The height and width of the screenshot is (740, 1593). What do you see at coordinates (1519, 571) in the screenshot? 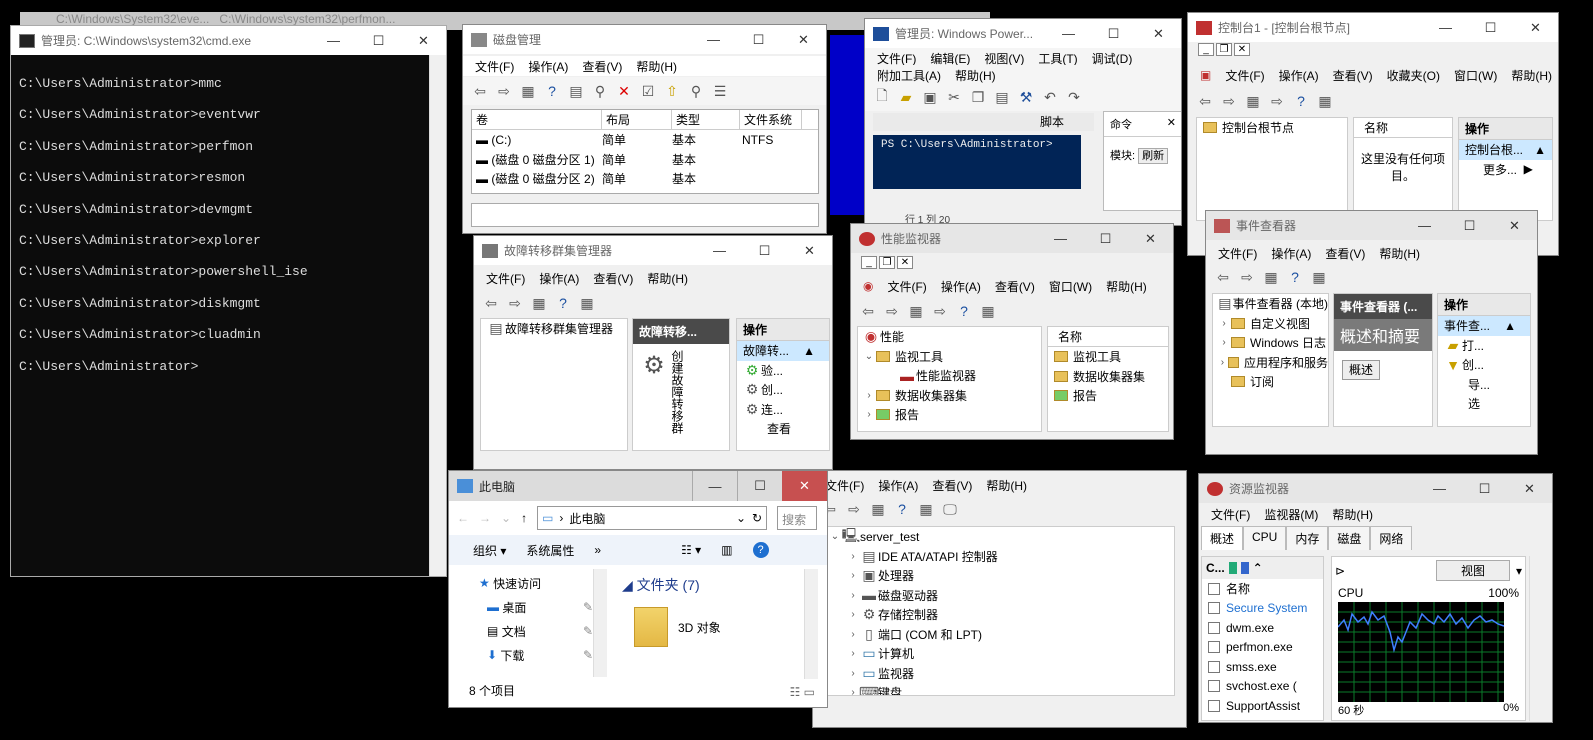
I see `chevron-down-icon: ▾` at bounding box center [1519, 571].